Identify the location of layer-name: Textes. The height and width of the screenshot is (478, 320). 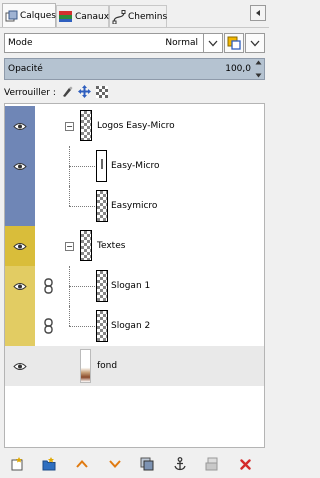
(111, 246).